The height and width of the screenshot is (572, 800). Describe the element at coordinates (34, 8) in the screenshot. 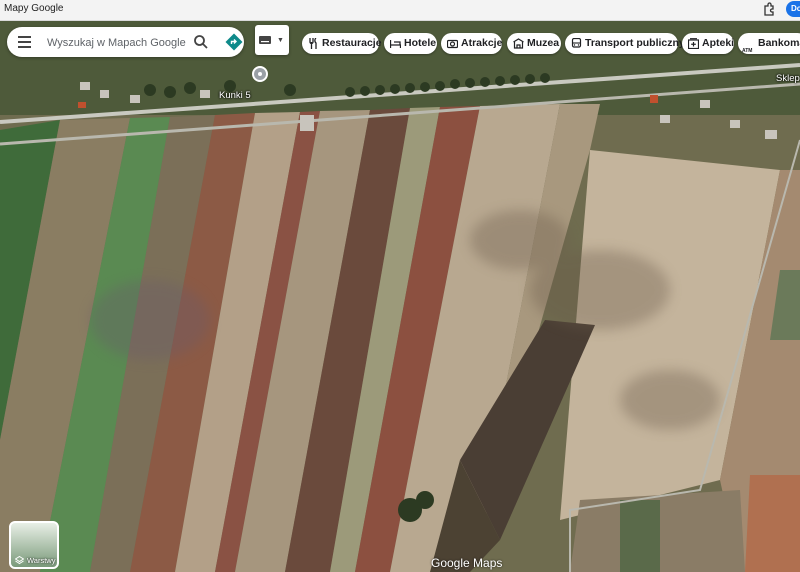

I see `window-title: Mapy Google` at that location.